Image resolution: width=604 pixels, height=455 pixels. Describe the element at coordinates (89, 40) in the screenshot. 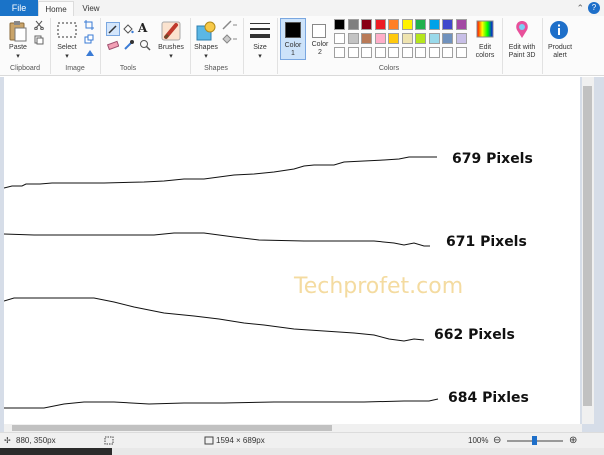

I see `resize-icon` at that location.